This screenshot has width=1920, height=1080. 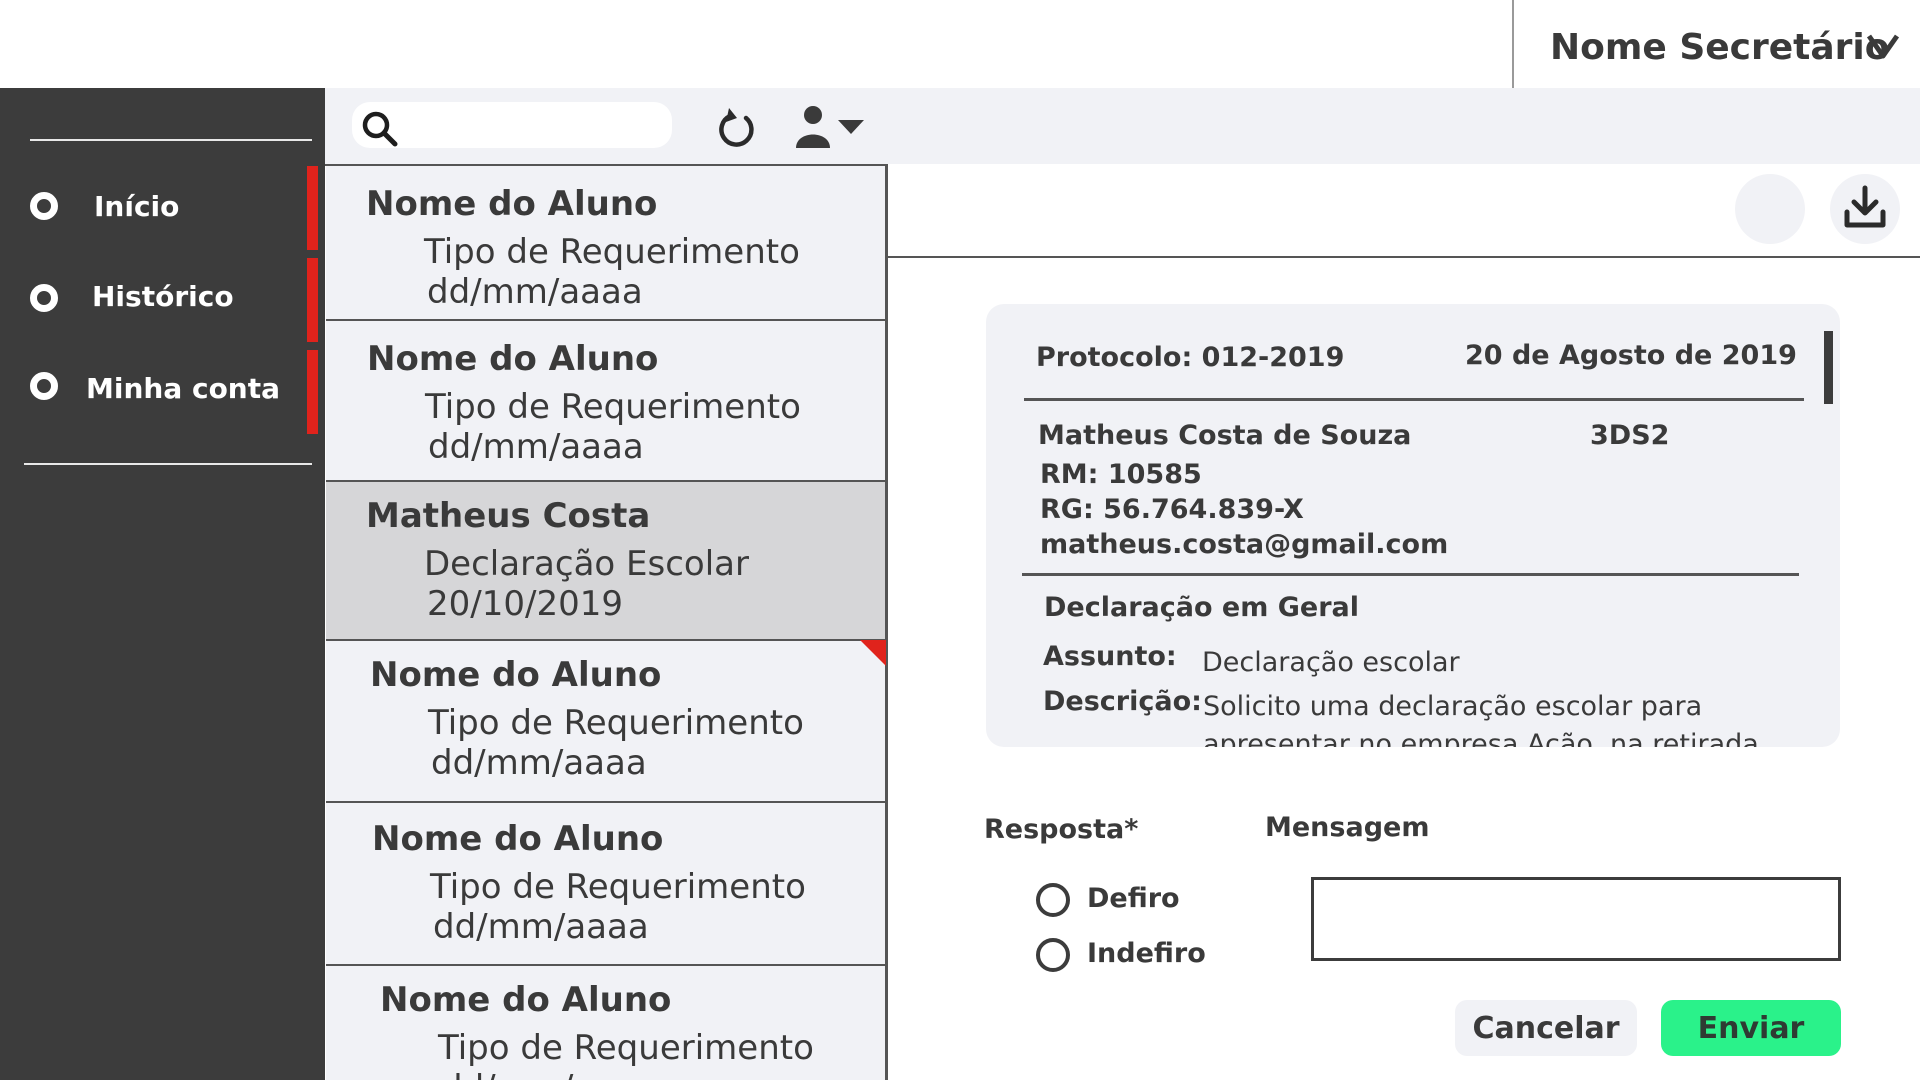 I want to click on refresh-icon, so click(x=736, y=127).